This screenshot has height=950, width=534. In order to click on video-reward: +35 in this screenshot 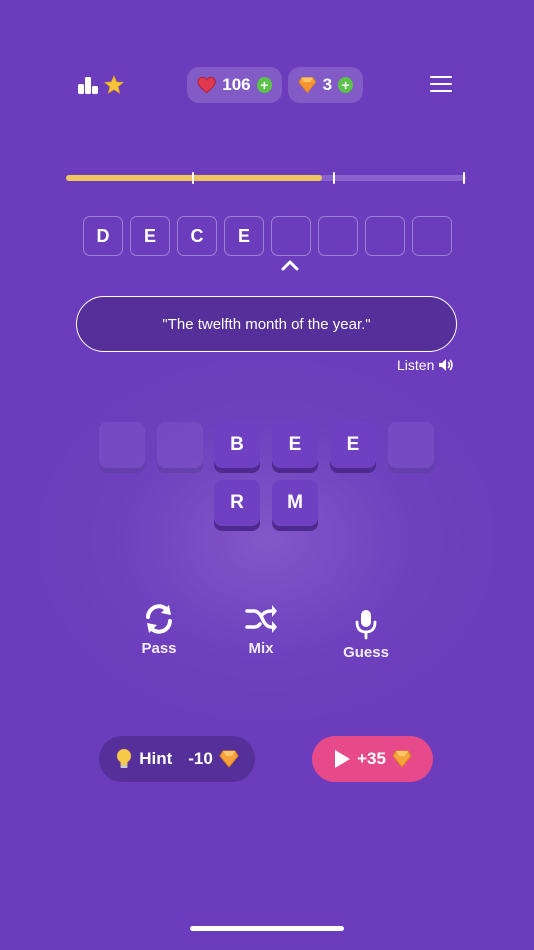, I will do `click(371, 758)`.